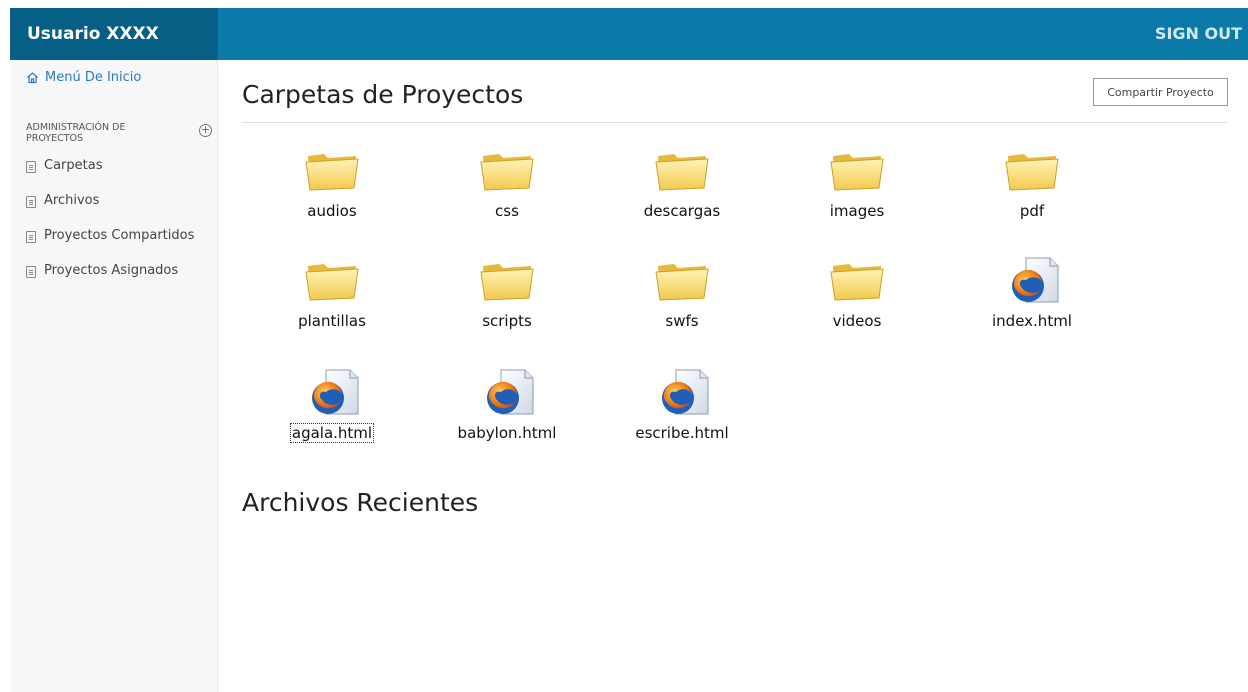 The height and width of the screenshot is (692, 1248). What do you see at coordinates (205, 130) in the screenshot?
I see `expand-plus-icon: +` at bounding box center [205, 130].